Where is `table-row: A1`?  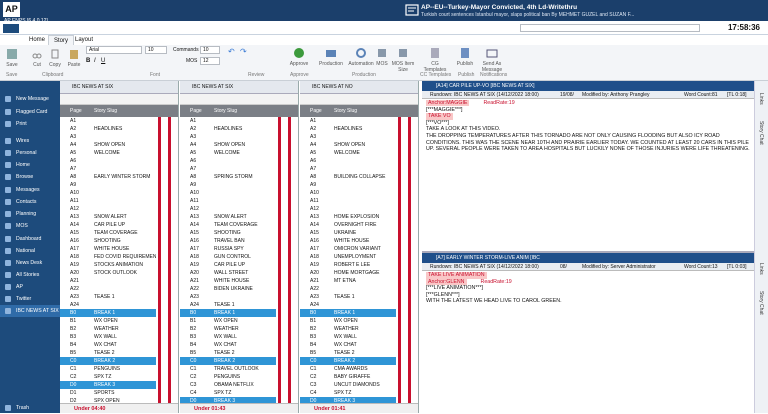
table-row: A1 is located at coordinates (348, 121).